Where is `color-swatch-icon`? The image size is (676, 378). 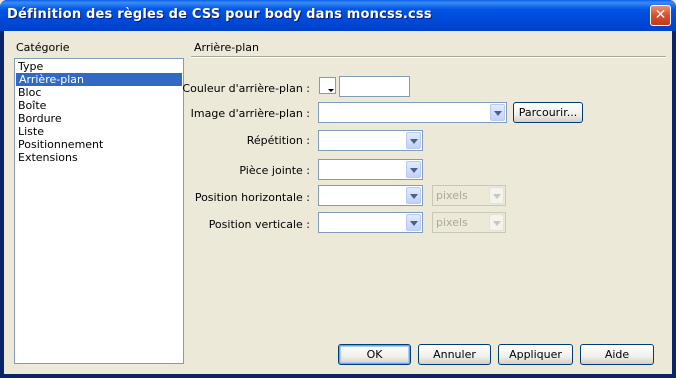 color-swatch-icon is located at coordinates (327, 85).